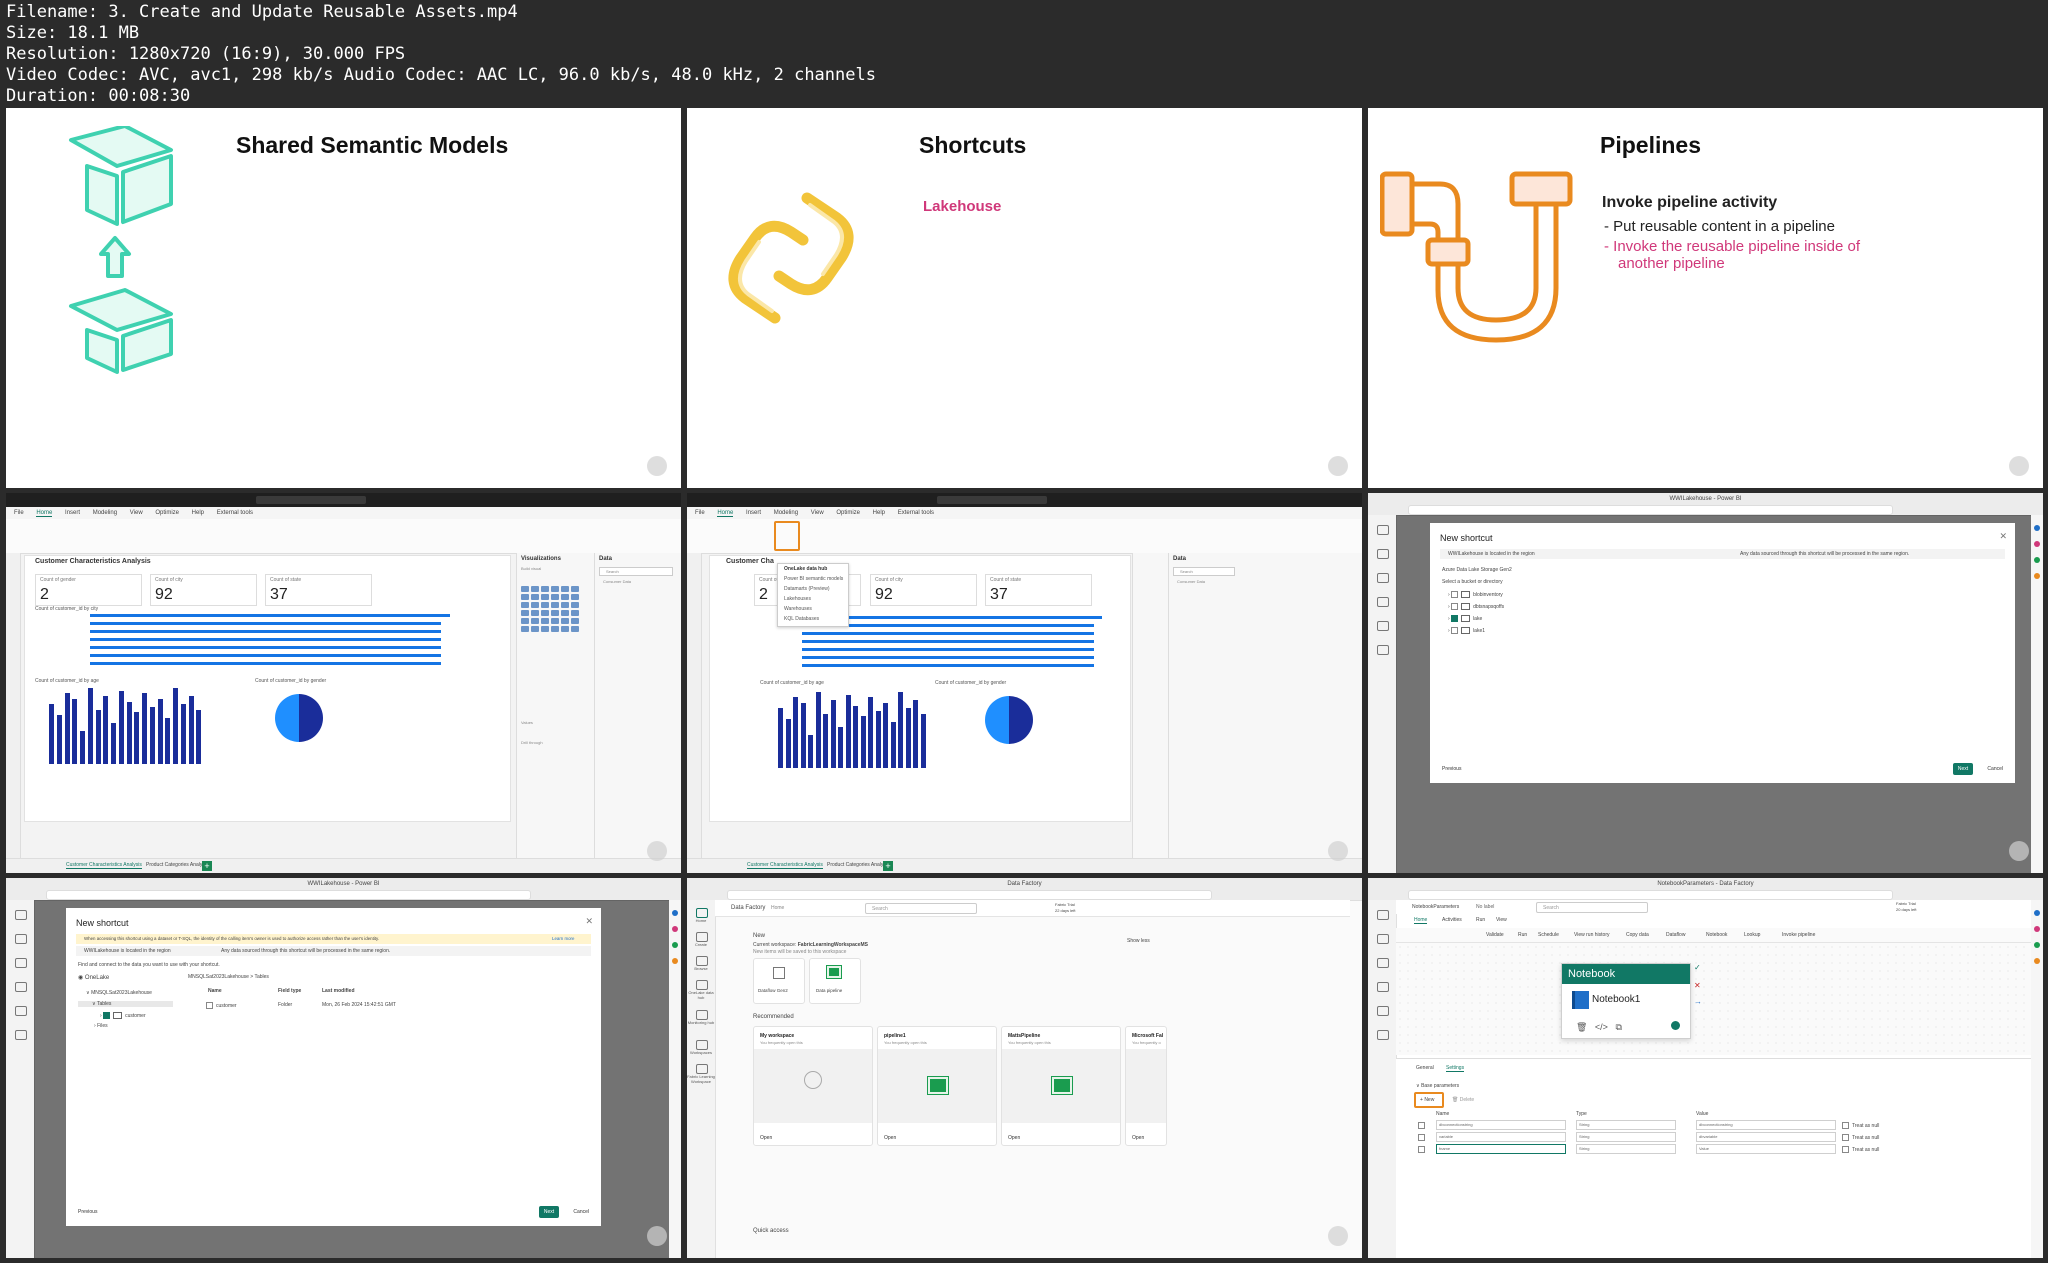 The width and height of the screenshot is (2048, 1263). Describe the element at coordinates (1860, 1125) in the screenshot. I see `treat-null: Treat as null` at that location.